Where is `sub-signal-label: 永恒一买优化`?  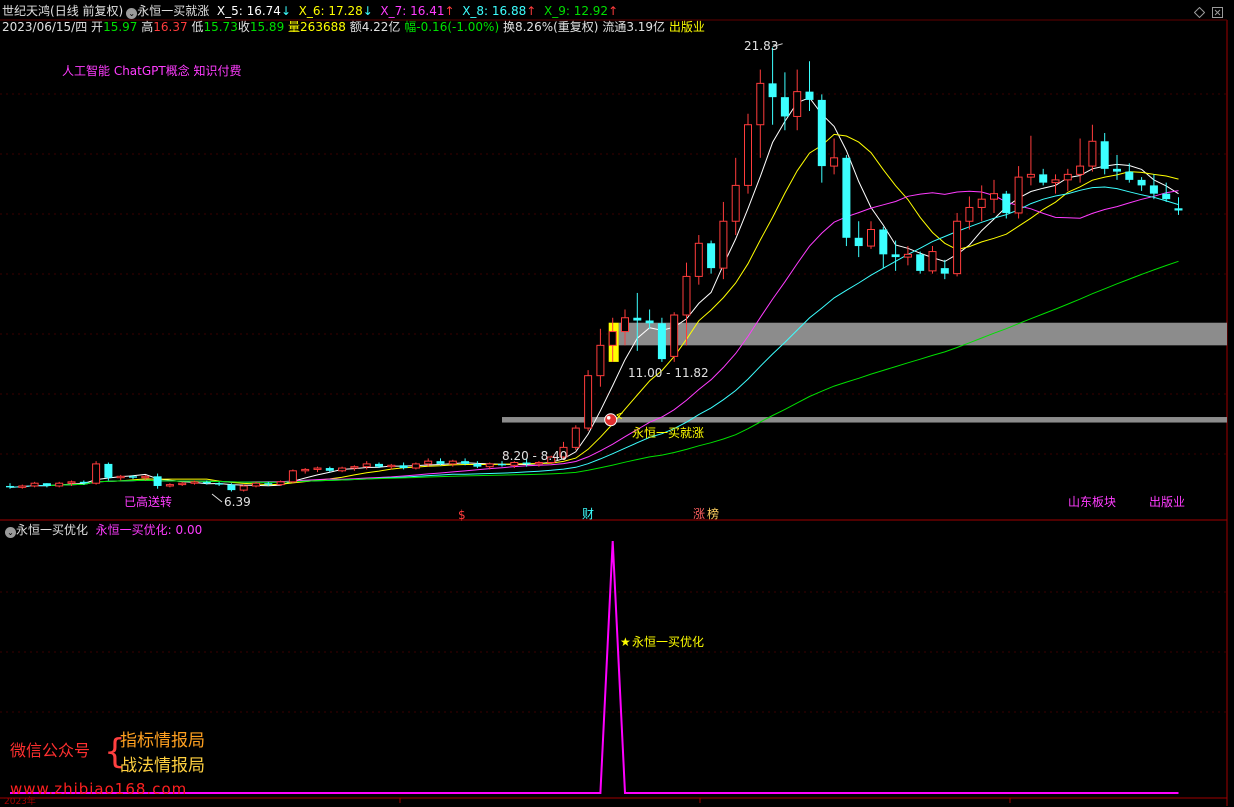 sub-signal-label: 永恒一买优化 is located at coordinates (668, 642).